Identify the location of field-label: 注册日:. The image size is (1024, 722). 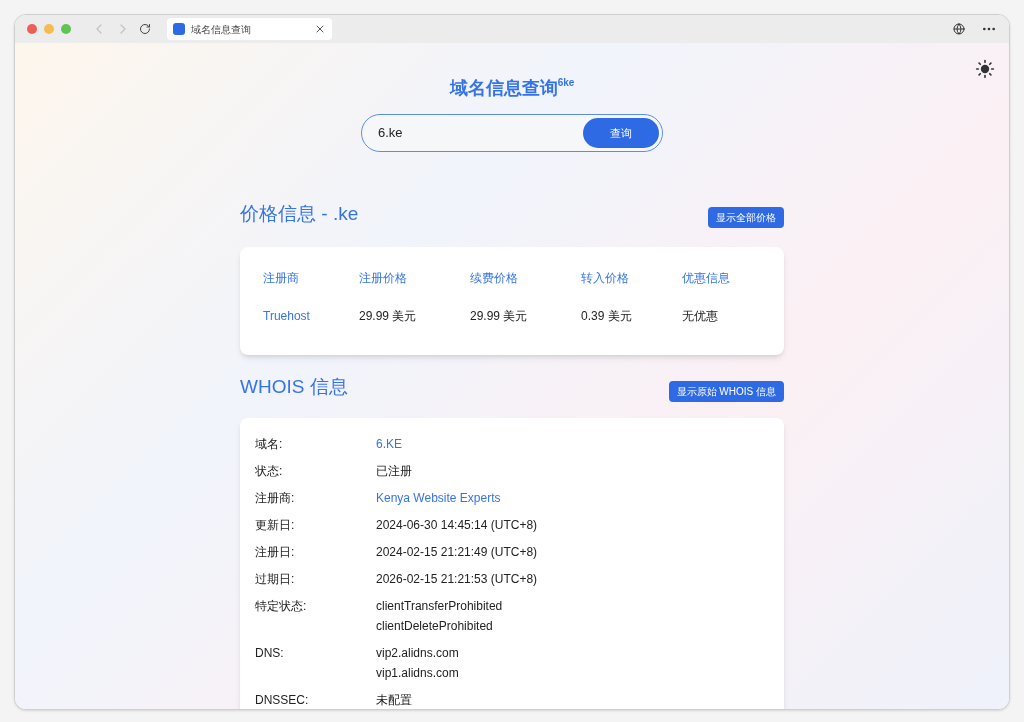
(275, 552).